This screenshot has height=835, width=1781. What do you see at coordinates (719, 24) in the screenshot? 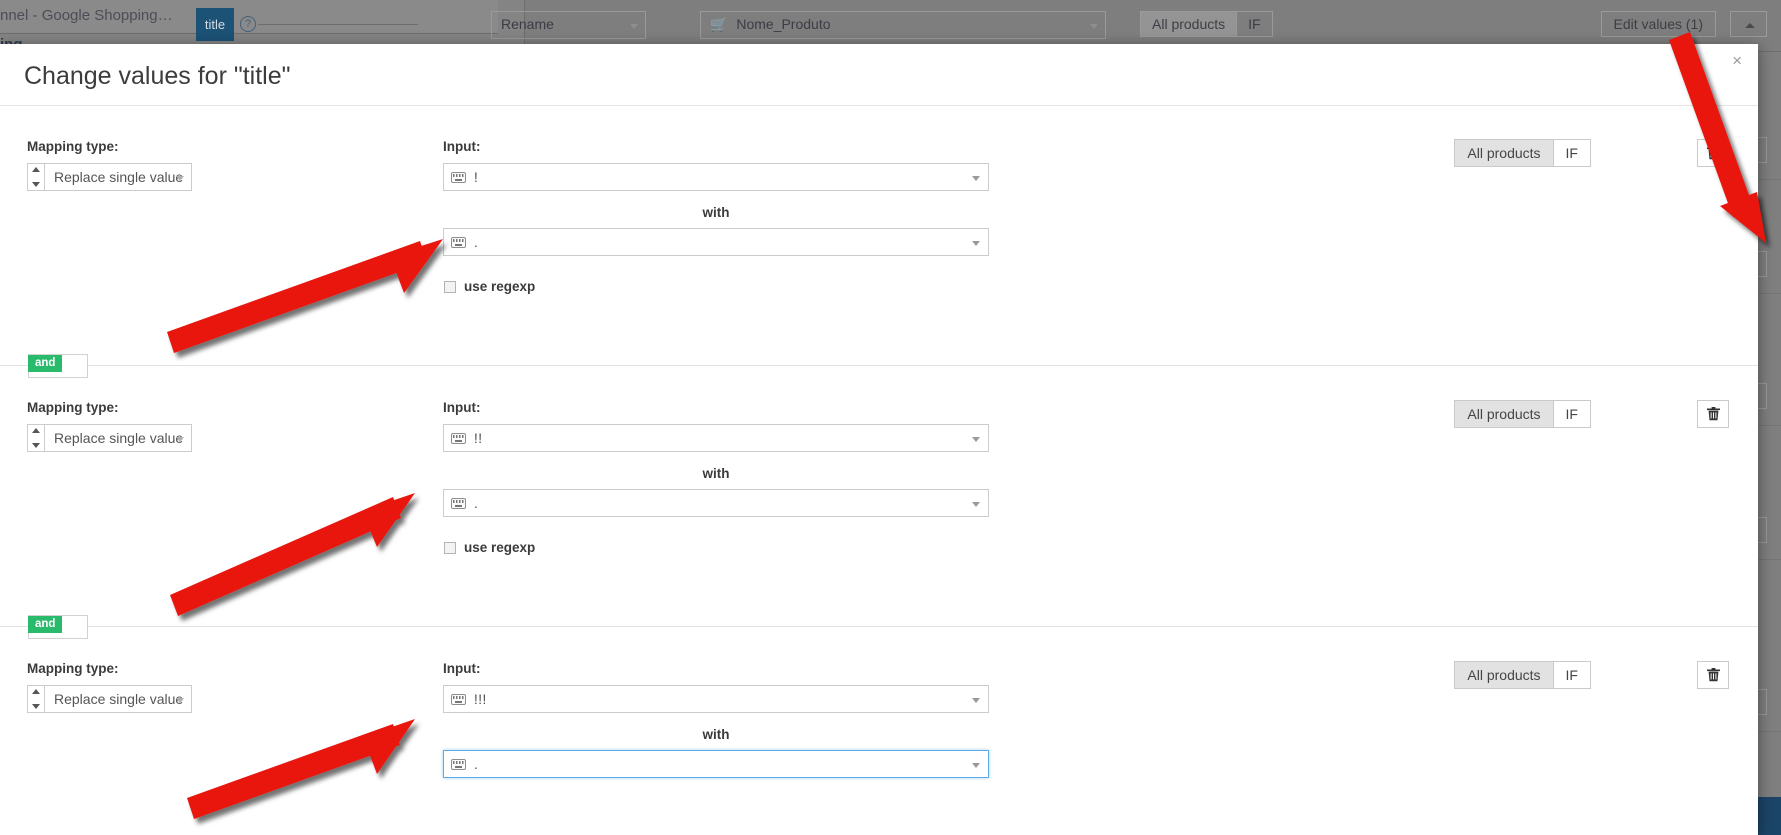
I see `cart-icon: 🛒` at bounding box center [719, 24].